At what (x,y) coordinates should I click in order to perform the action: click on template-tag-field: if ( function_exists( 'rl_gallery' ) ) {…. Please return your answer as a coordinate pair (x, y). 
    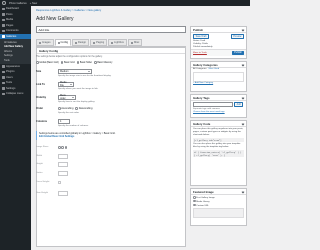
    Looking at the image, I should click on (218, 153).